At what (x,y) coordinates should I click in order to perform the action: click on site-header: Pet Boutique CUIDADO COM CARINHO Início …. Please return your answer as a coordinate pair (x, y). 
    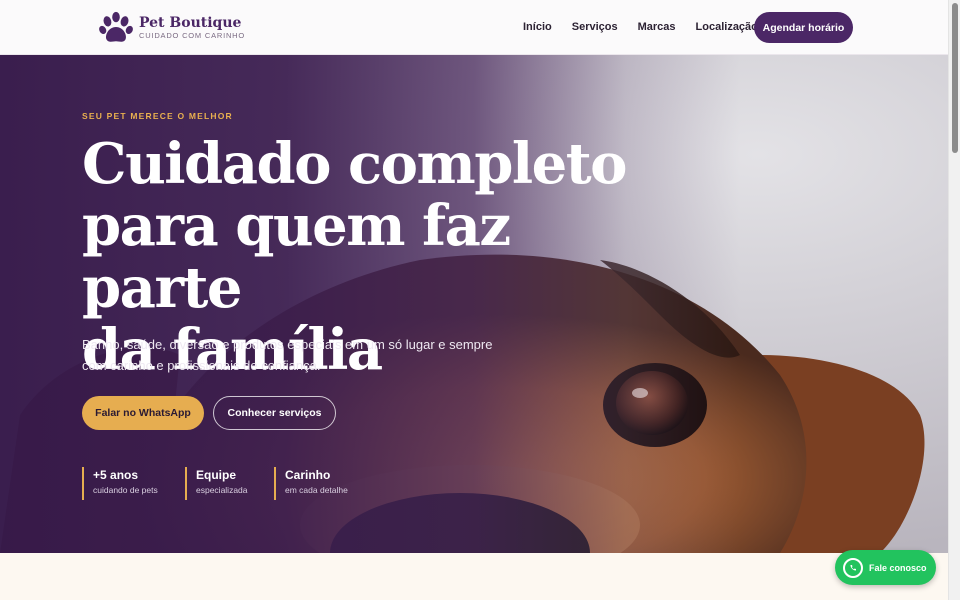
    Looking at the image, I should click on (474, 27).